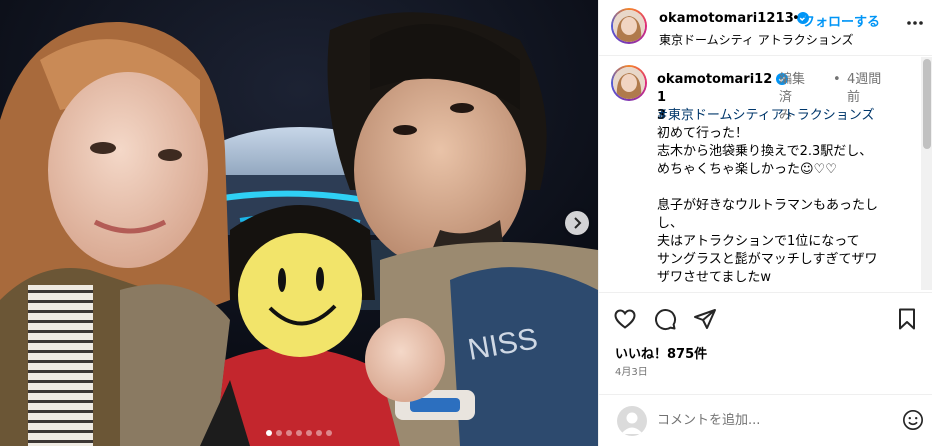 The width and height of the screenshot is (932, 446). I want to click on bookmark-icon, so click(907, 319).